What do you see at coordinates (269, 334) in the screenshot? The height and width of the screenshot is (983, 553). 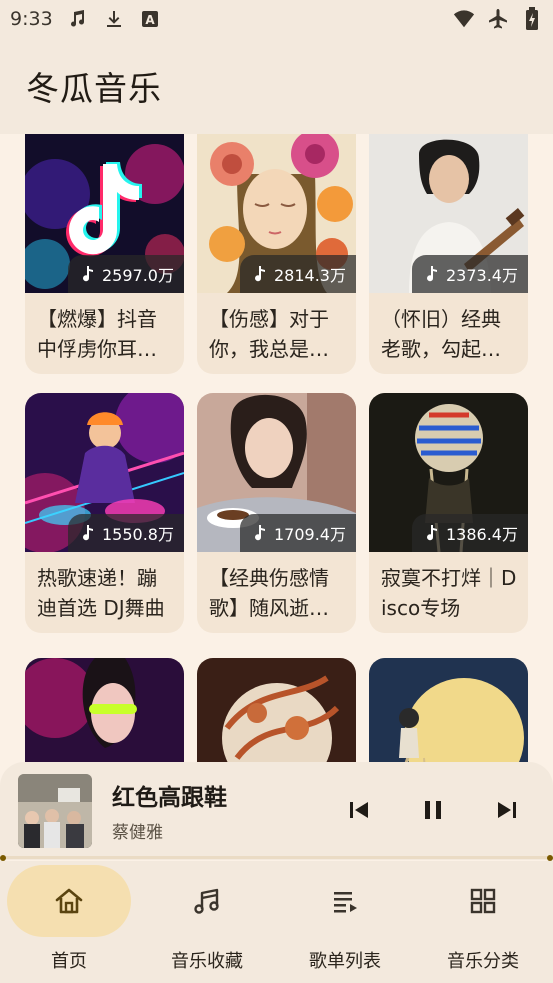 I see `playlist-title: 【伤感】对于你，我总是无能为力` at bounding box center [269, 334].